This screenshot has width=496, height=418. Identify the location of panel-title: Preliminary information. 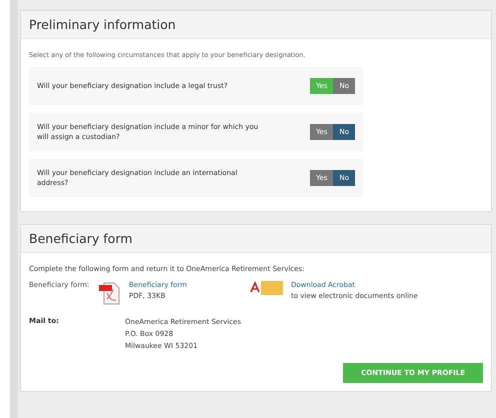
(256, 25).